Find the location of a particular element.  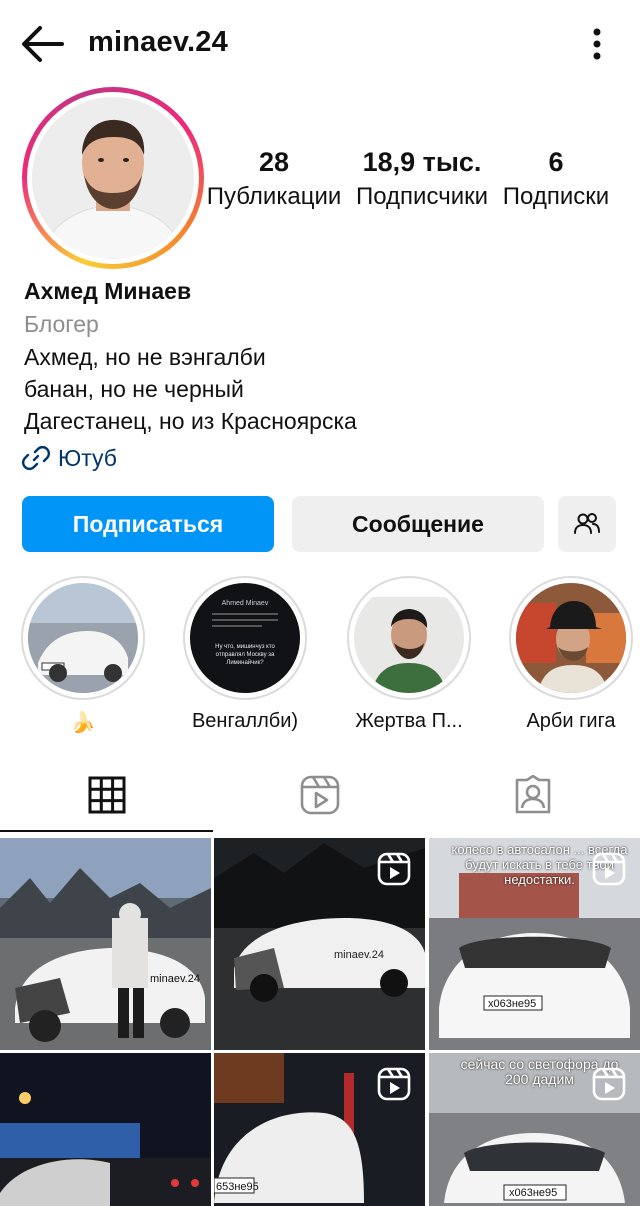

stat-label: Подписки is located at coordinates (556, 196).